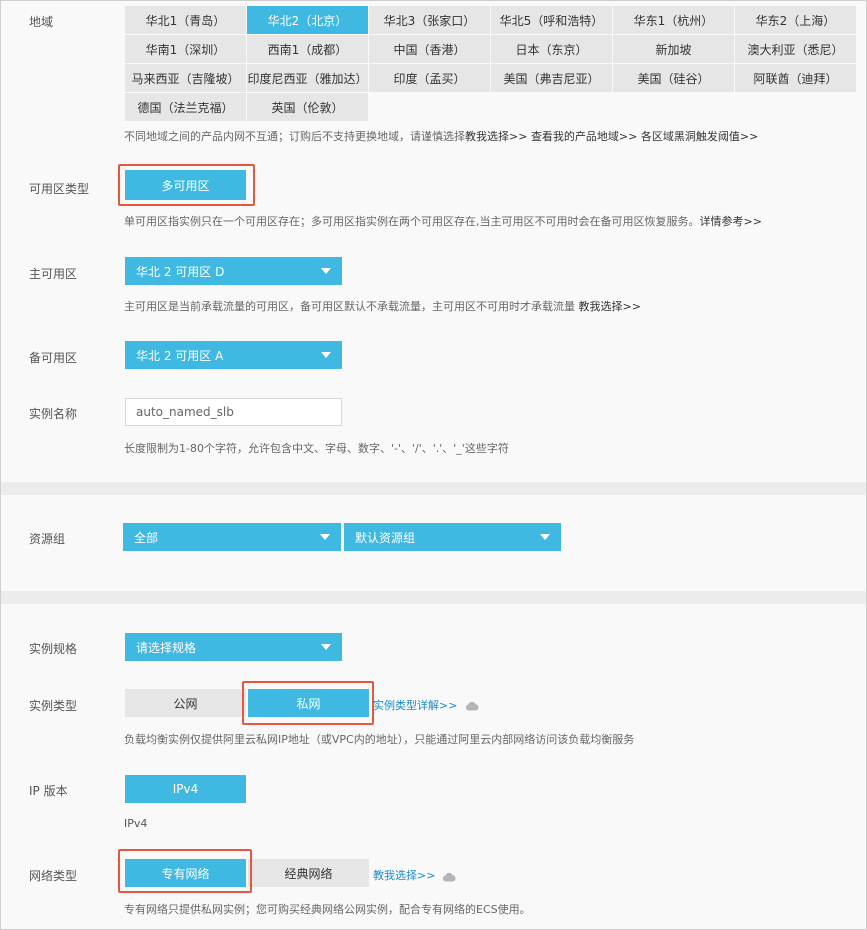 The width and height of the screenshot is (867, 930). Describe the element at coordinates (53, 649) in the screenshot. I see `instance-spec-label: 实例规格` at that location.